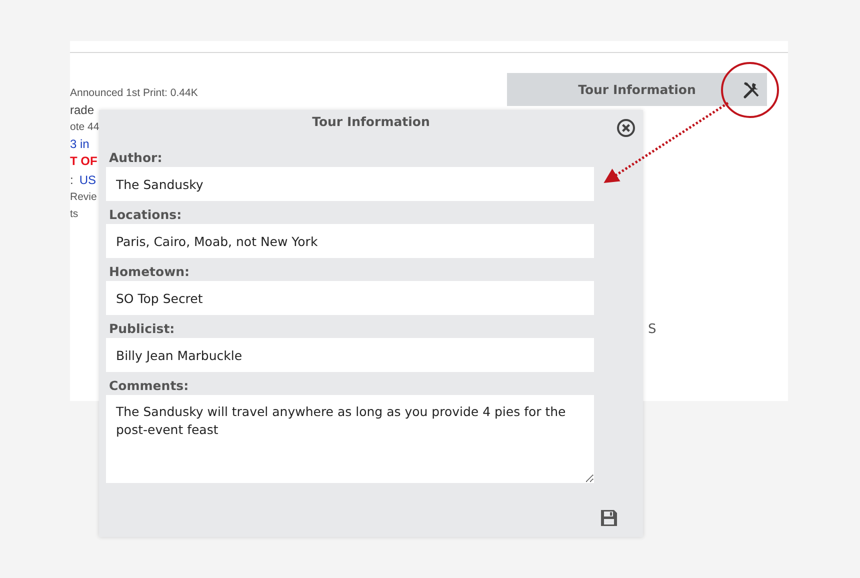 The width and height of the screenshot is (860, 578). Describe the element at coordinates (85, 127) in the screenshot. I see `line-text: ote 44` at that location.